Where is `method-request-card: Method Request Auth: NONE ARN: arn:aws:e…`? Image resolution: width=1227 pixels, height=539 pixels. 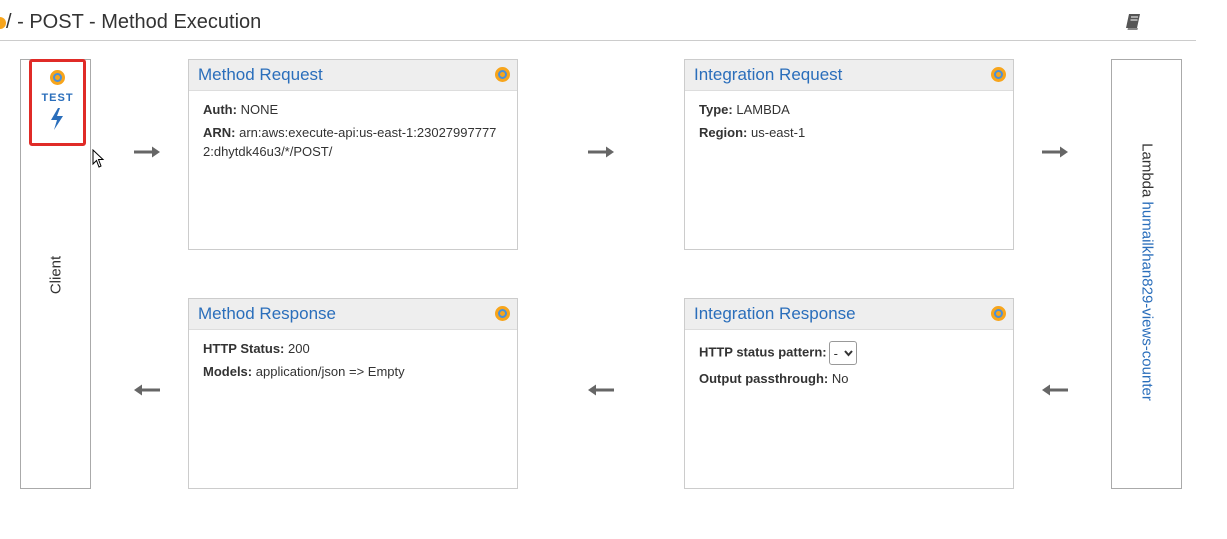
method-request-card: Method Request Auth: NONE ARN: arn:aws:e… is located at coordinates (353, 154).